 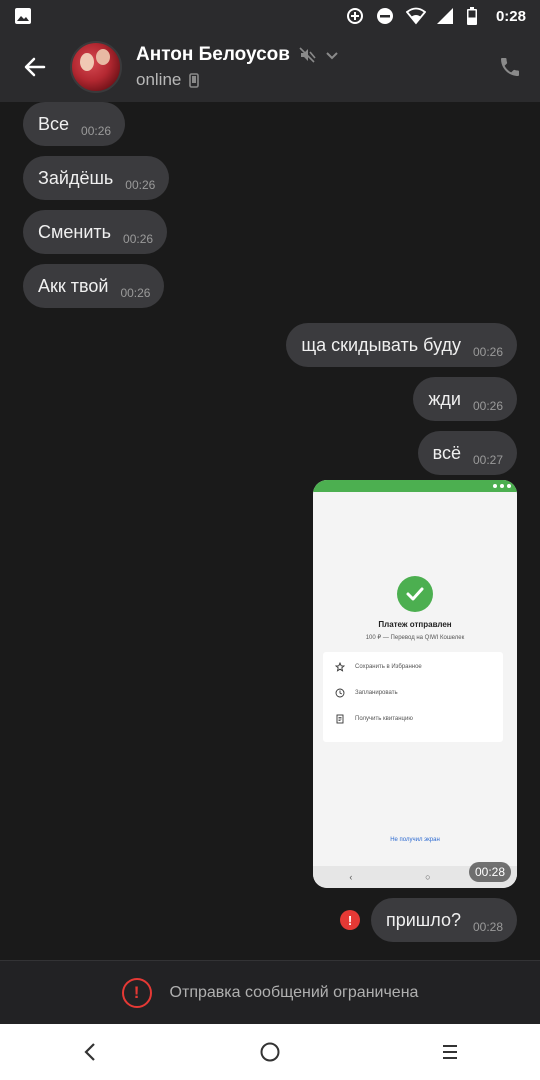 What do you see at coordinates (415, 624) in the screenshot?
I see `image-payment-title: Платеж отправлен` at bounding box center [415, 624].